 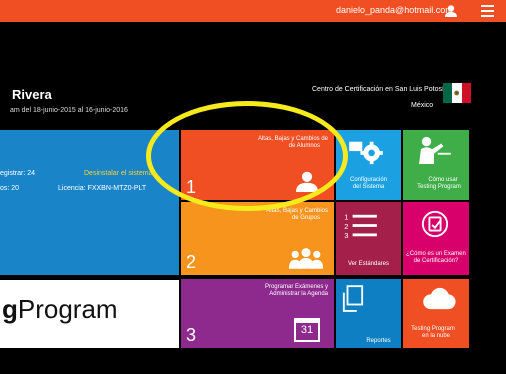 What do you see at coordinates (443, 180) in the screenshot?
I see `tile-como-usar-label-1: Cómo usar` at bounding box center [443, 180].